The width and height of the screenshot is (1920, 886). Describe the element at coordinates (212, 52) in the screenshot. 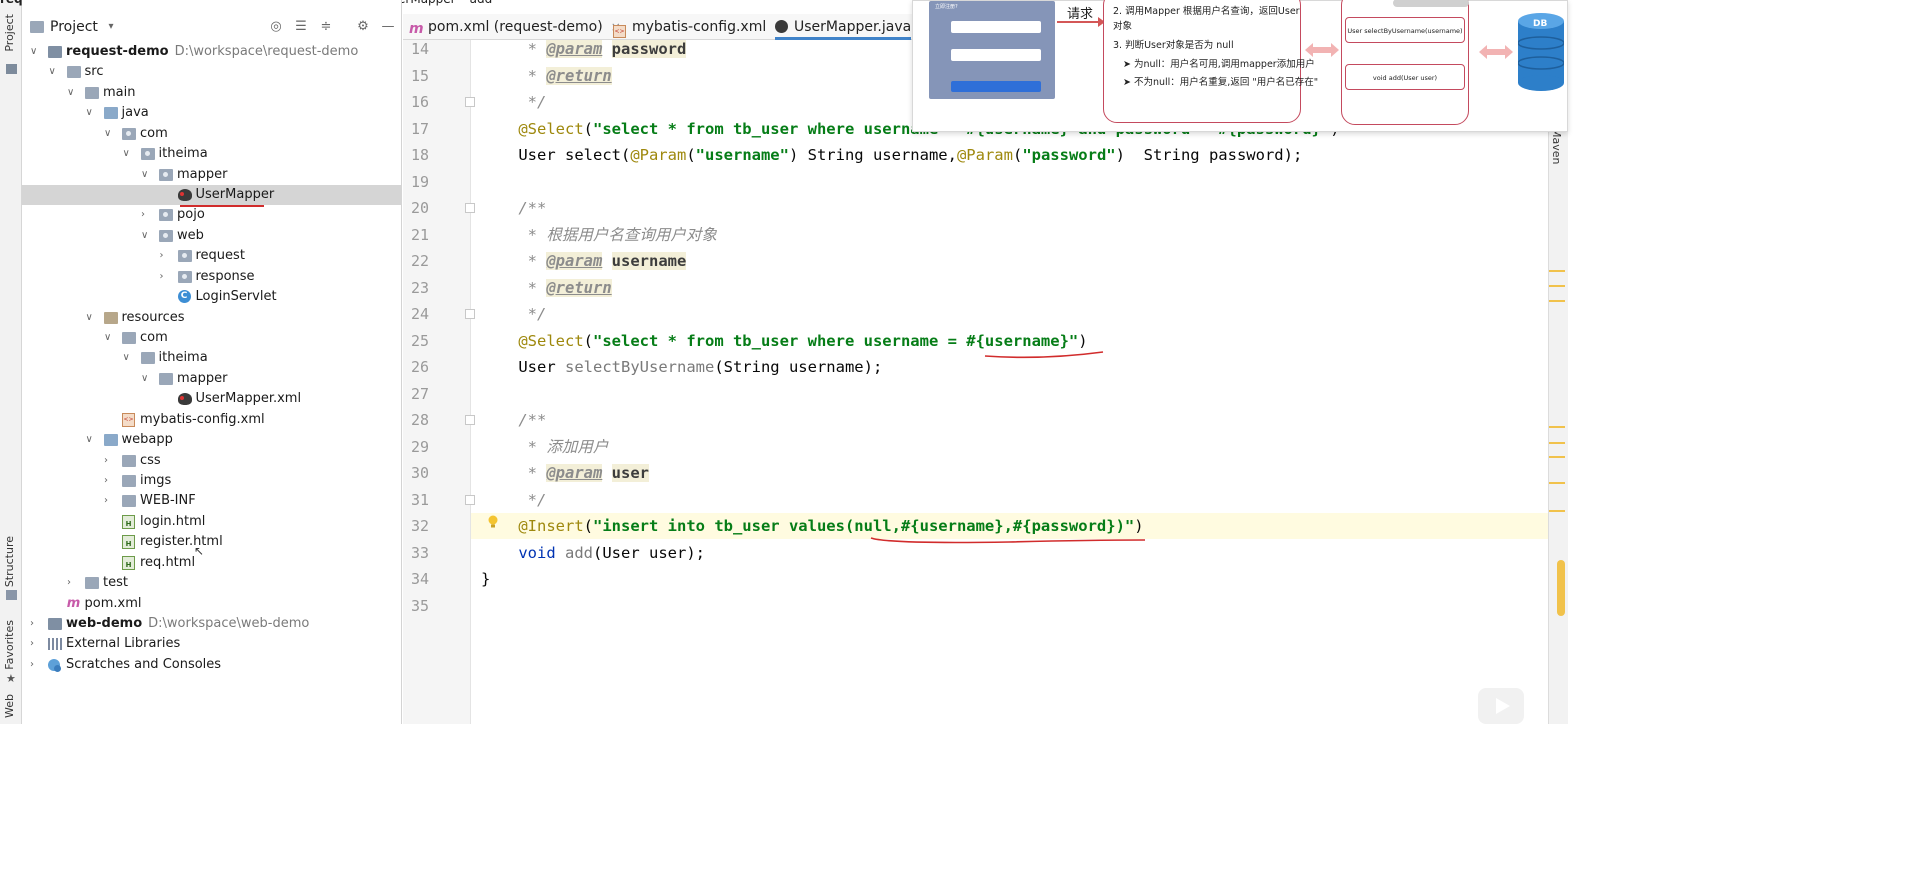

I see `tree-item: ∨ request-demo D:\workspace\request-demo` at that location.